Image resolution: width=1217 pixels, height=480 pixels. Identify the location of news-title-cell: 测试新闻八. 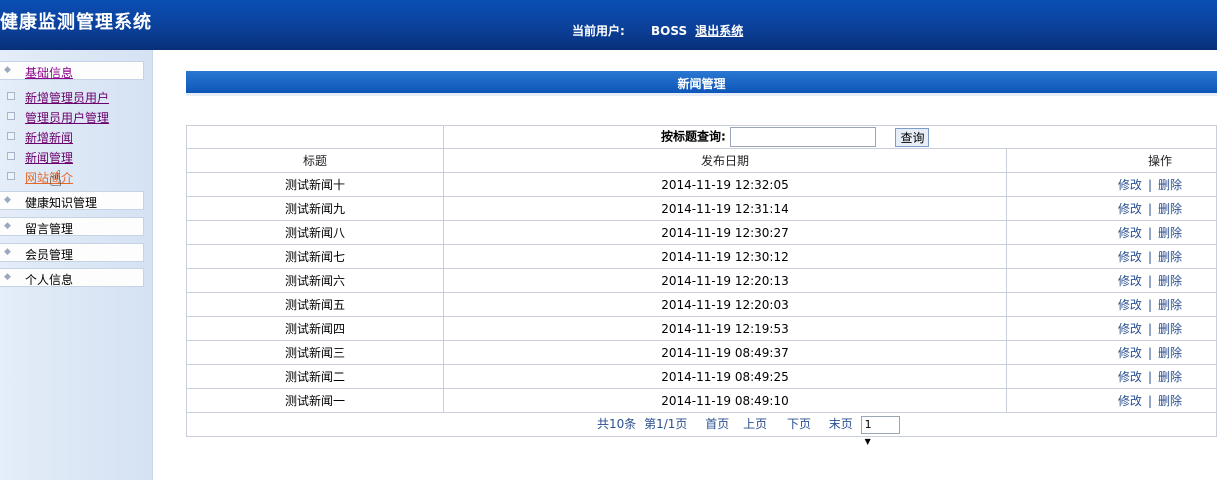
(315, 232).